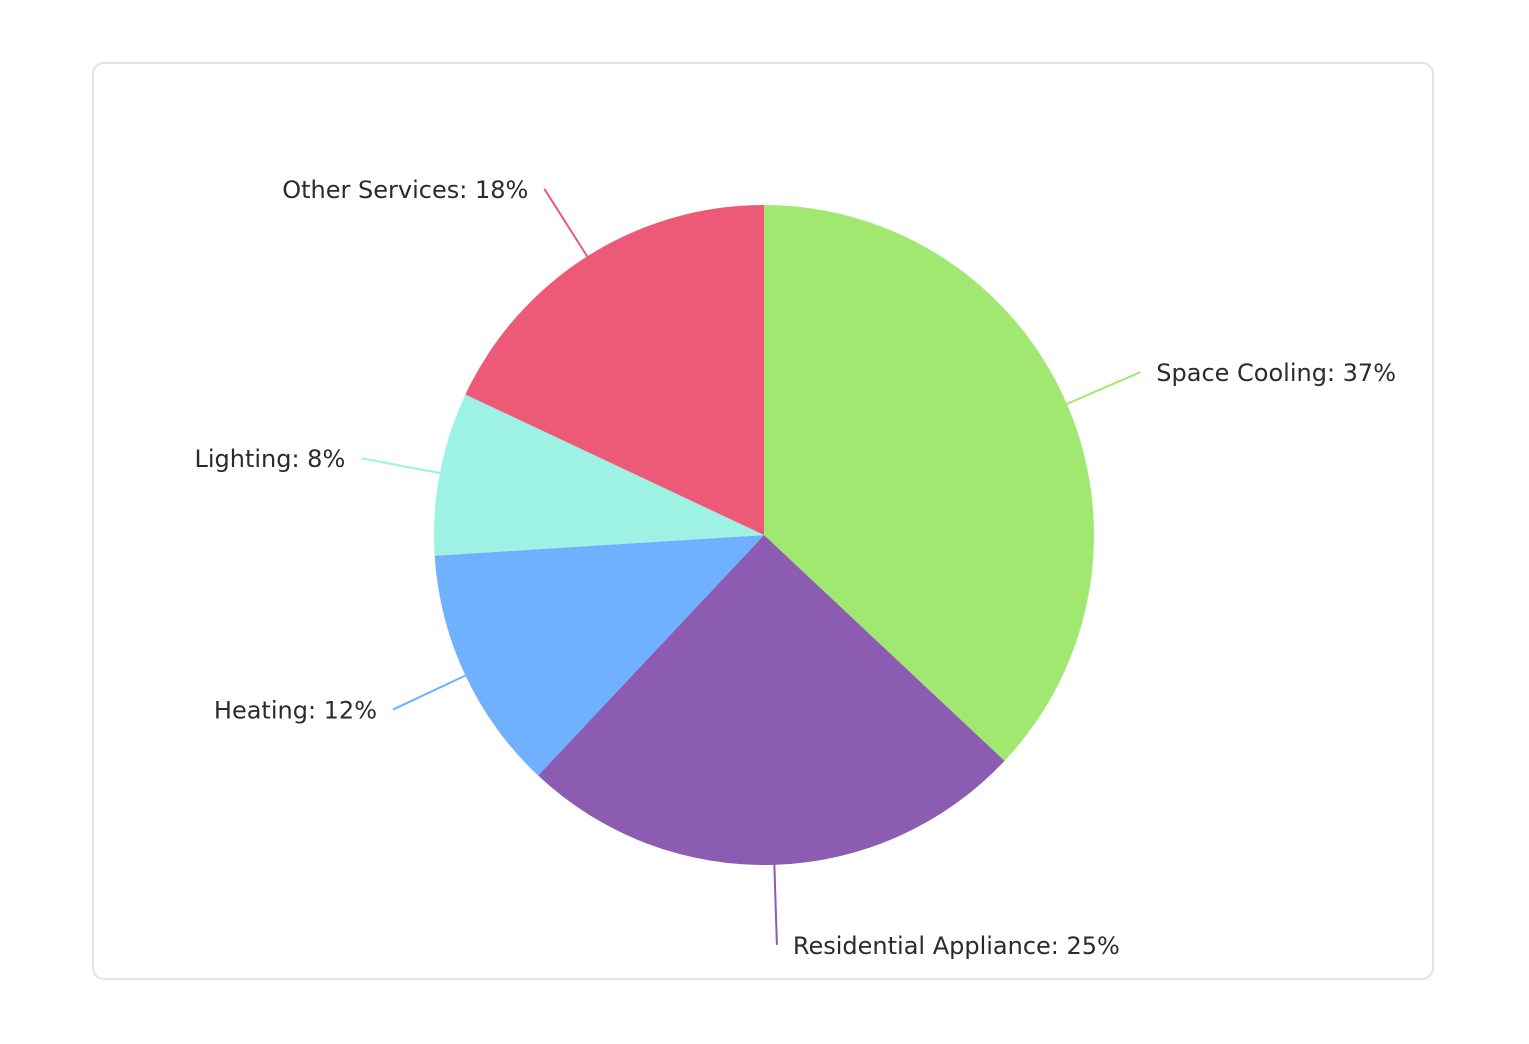 This screenshot has width=1529, height=1044. What do you see at coordinates (405, 190) in the screenshot?
I see `label-other-services: Other Services: 18%` at bounding box center [405, 190].